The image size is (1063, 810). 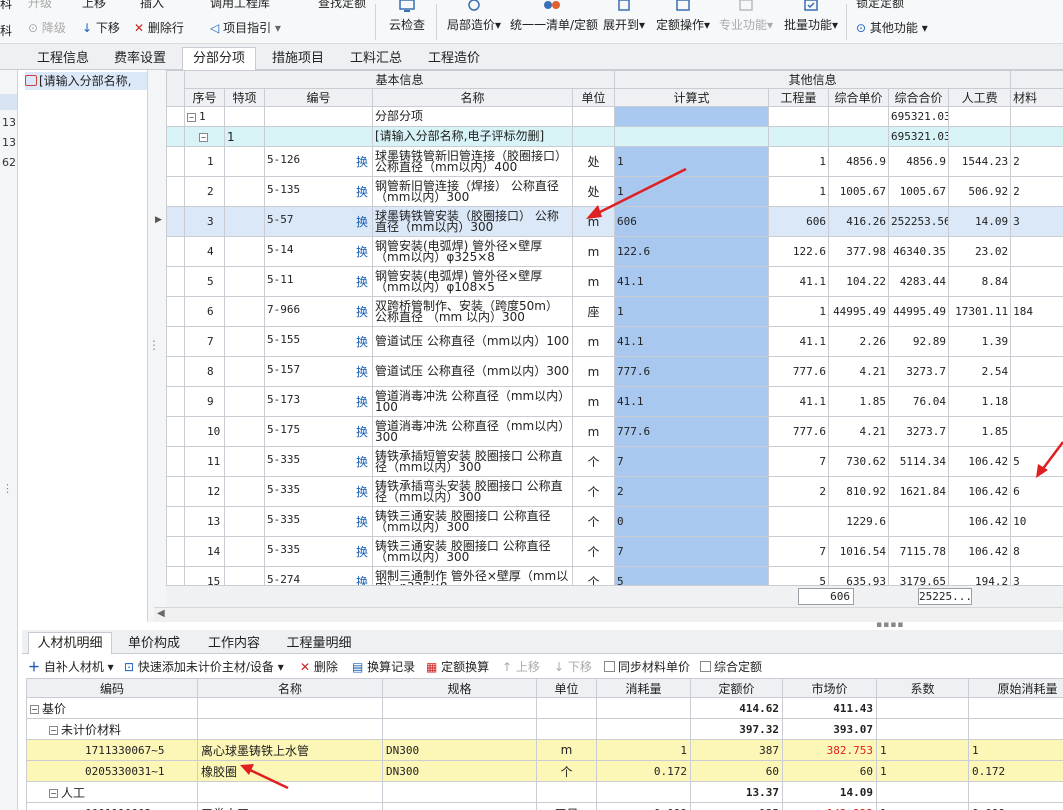 I want to click on code-cell: 换 5-155, so click(x=318, y=341).